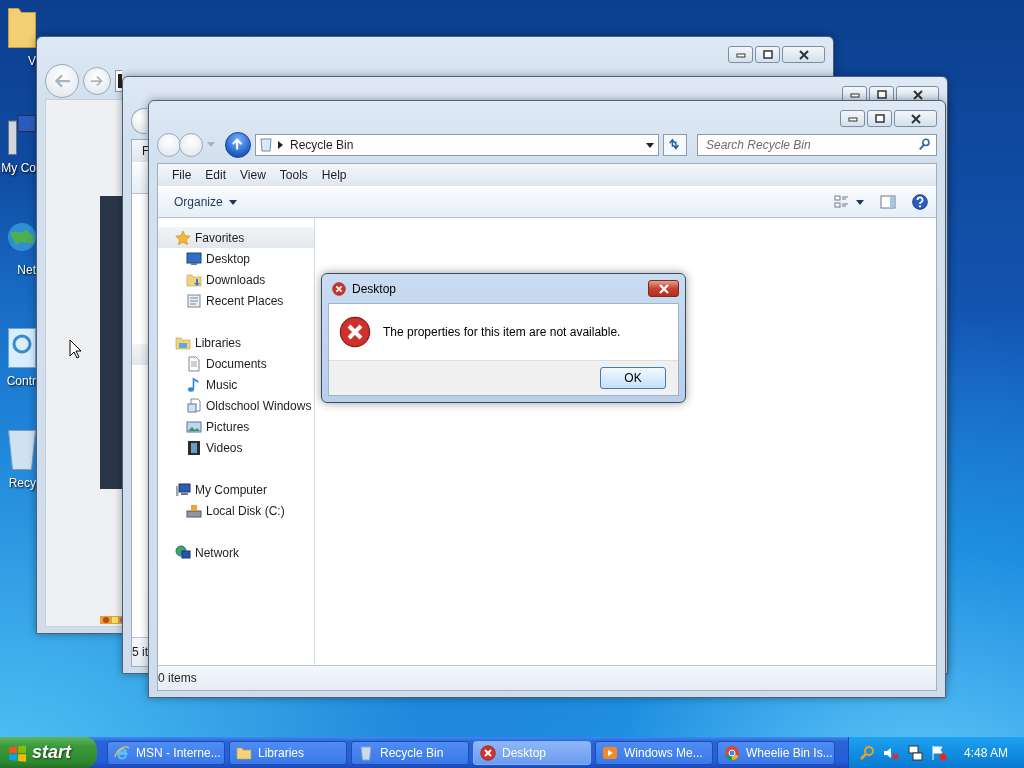 This screenshot has height=768, width=1024. What do you see at coordinates (374, 288) in the screenshot?
I see `dialog-title: Desktop` at bounding box center [374, 288].